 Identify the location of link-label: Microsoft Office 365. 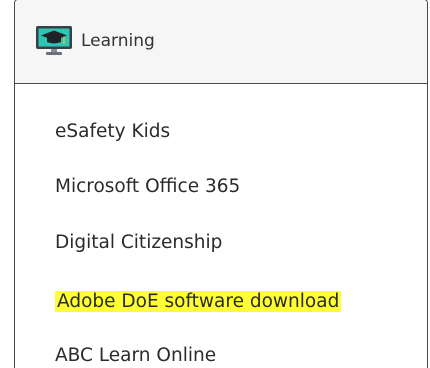
(148, 186).